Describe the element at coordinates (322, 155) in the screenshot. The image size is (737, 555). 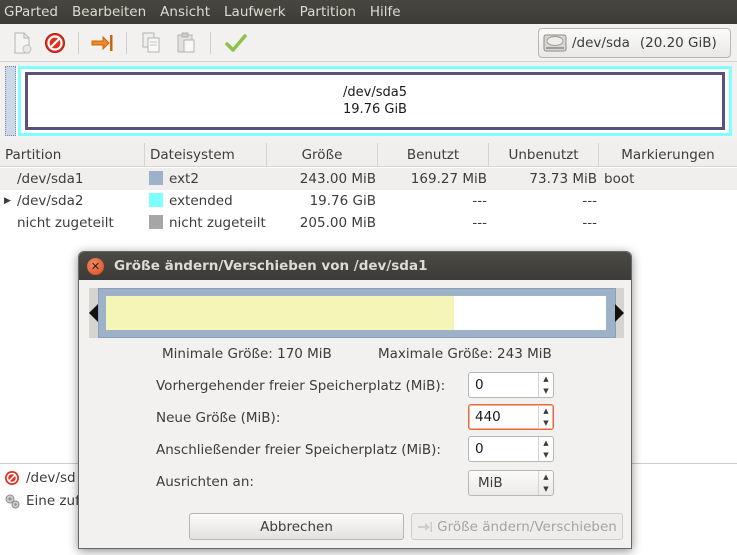
I see `header-size: Größe` at that location.